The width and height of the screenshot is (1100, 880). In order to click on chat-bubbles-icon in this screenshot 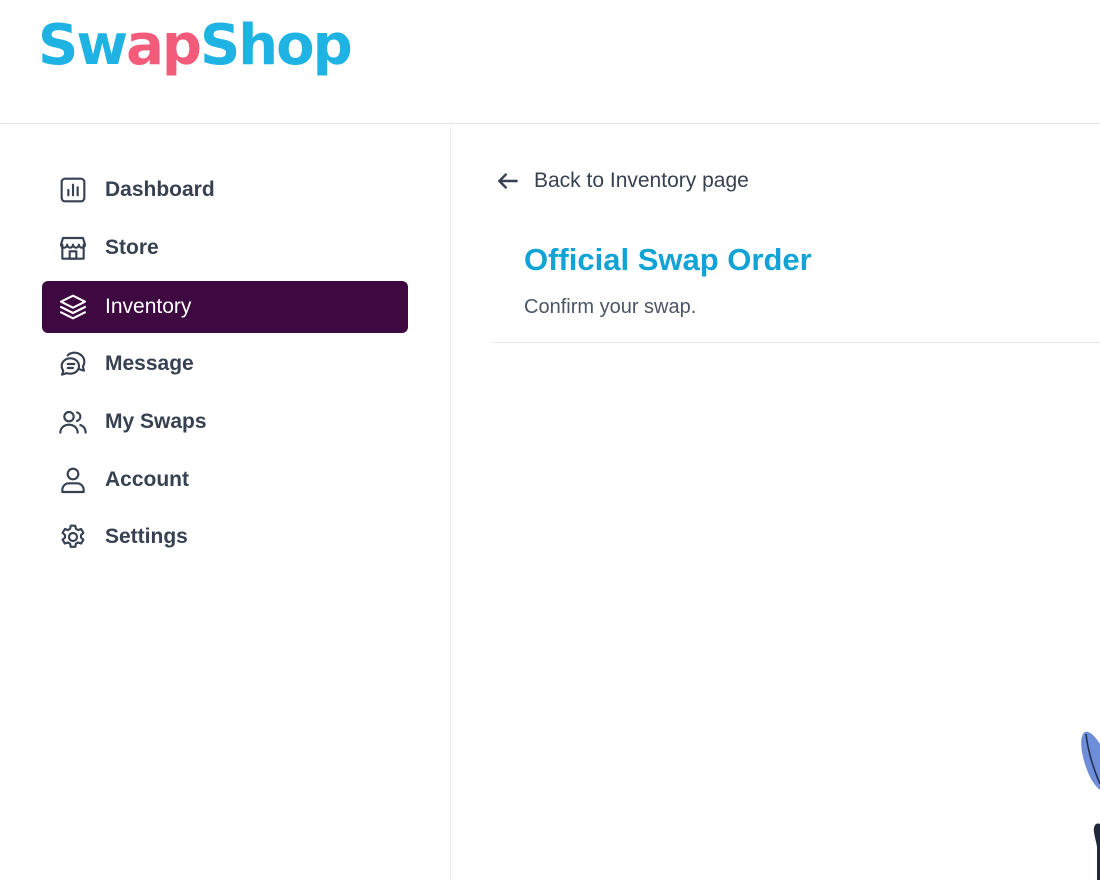, I will do `click(73, 364)`.